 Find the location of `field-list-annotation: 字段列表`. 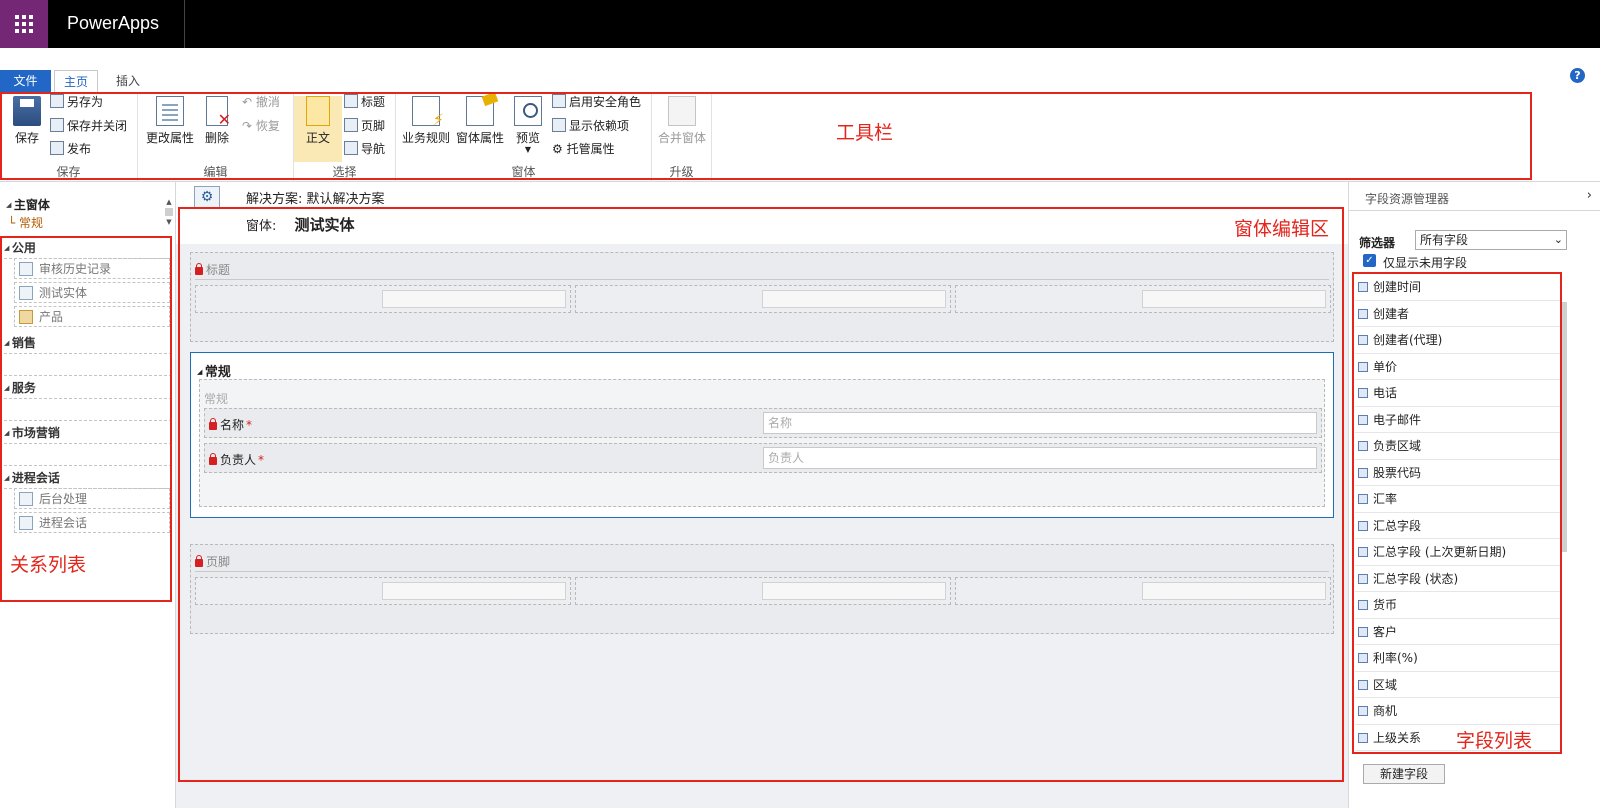

field-list-annotation: 字段列表 is located at coordinates (1494, 741).